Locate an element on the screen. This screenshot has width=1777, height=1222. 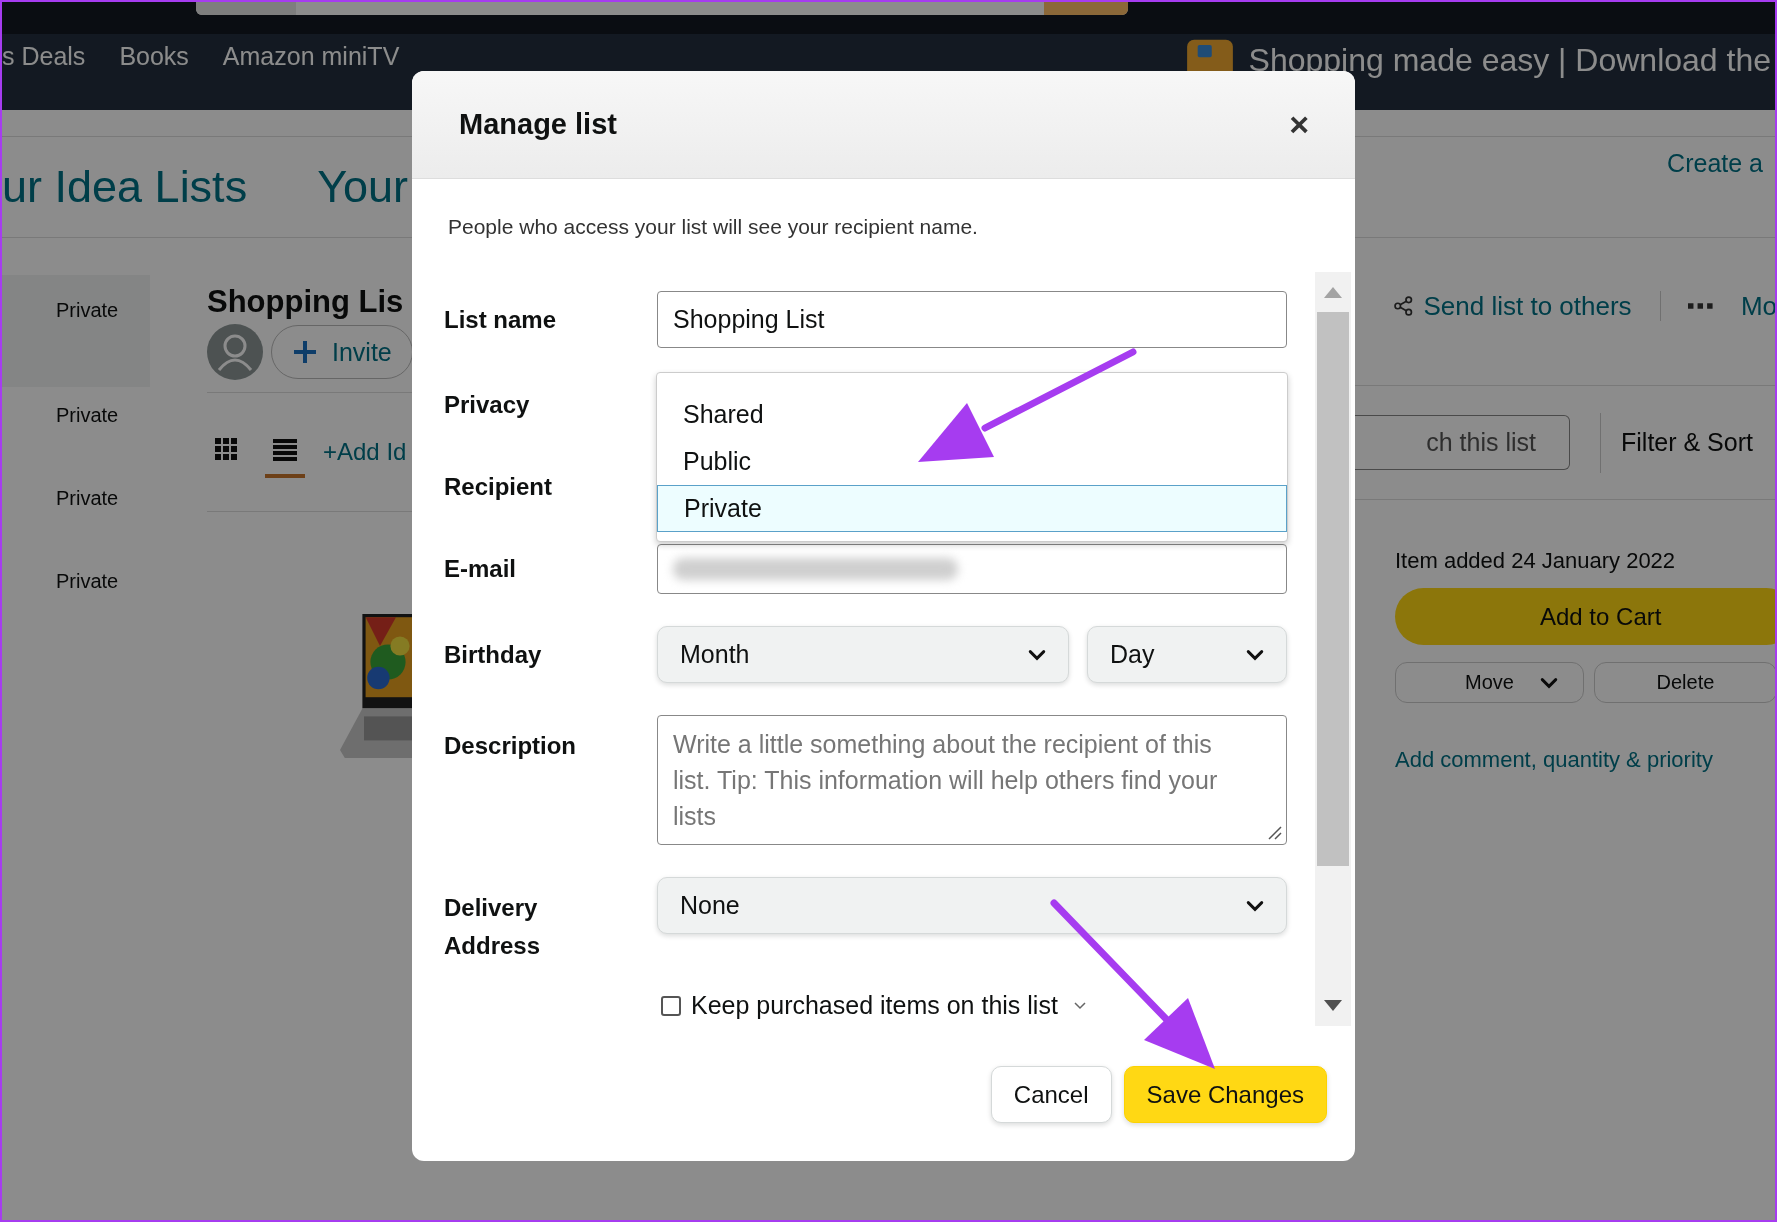
dropdown-option: Shared is located at coordinates (972, 414).